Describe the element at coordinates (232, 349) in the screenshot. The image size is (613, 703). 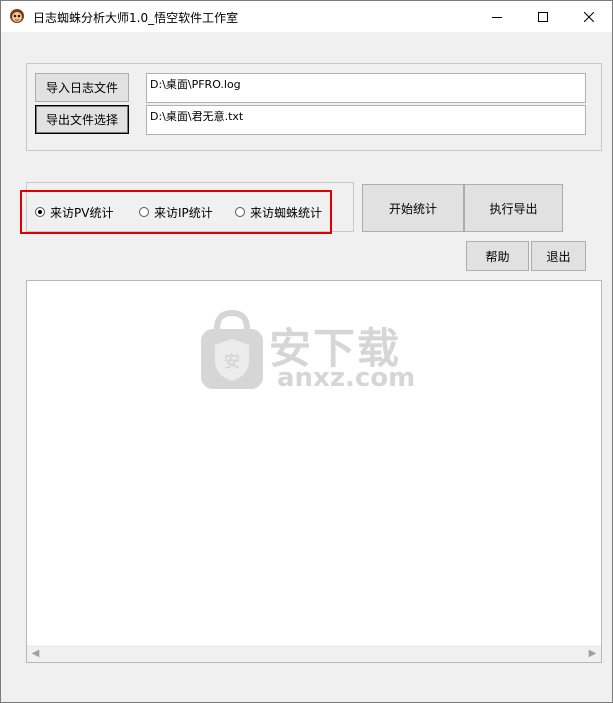
I see `shield-bag-icon: 安` at that location.